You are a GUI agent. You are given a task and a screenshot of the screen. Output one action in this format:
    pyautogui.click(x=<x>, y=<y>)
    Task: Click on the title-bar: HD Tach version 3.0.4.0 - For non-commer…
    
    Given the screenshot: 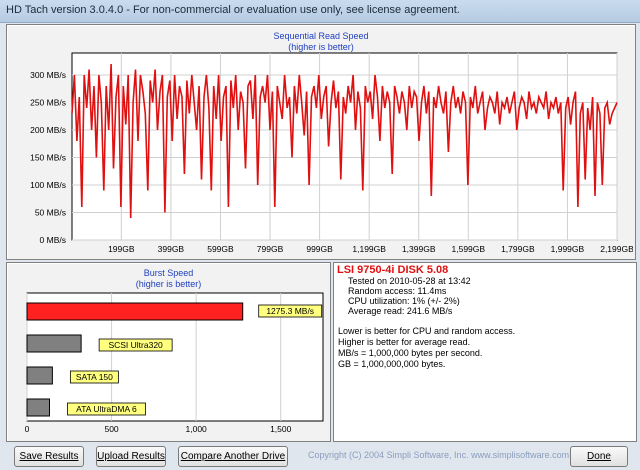 What is the action you would take?
    pyautogui.click(x=320, y=11)
    